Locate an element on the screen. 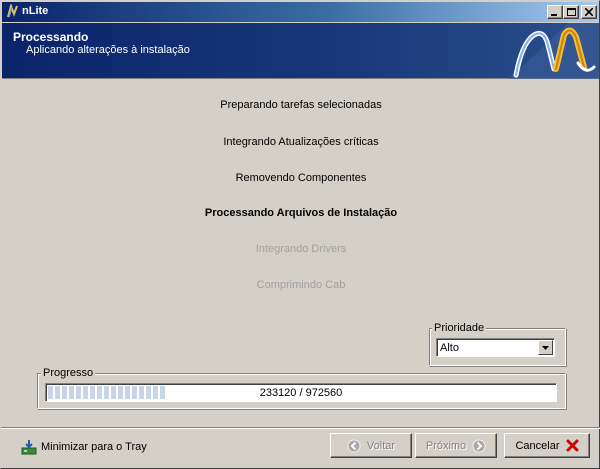 The width and height of the screenshot is (600, 469). chevron-down-icon is located at coordinates (545, 348).